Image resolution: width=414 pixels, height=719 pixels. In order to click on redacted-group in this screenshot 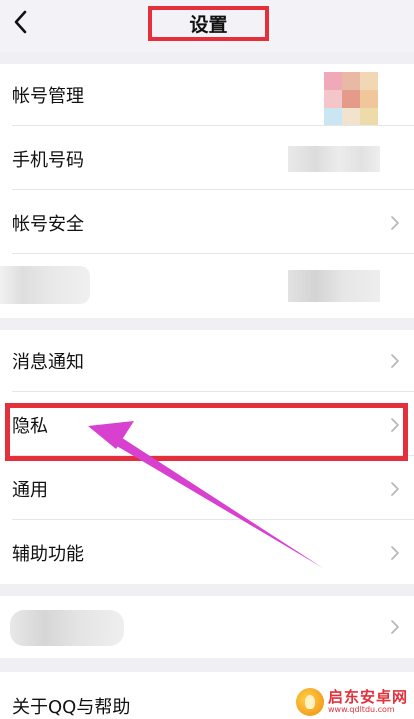, I will do `click(207, 627)`.